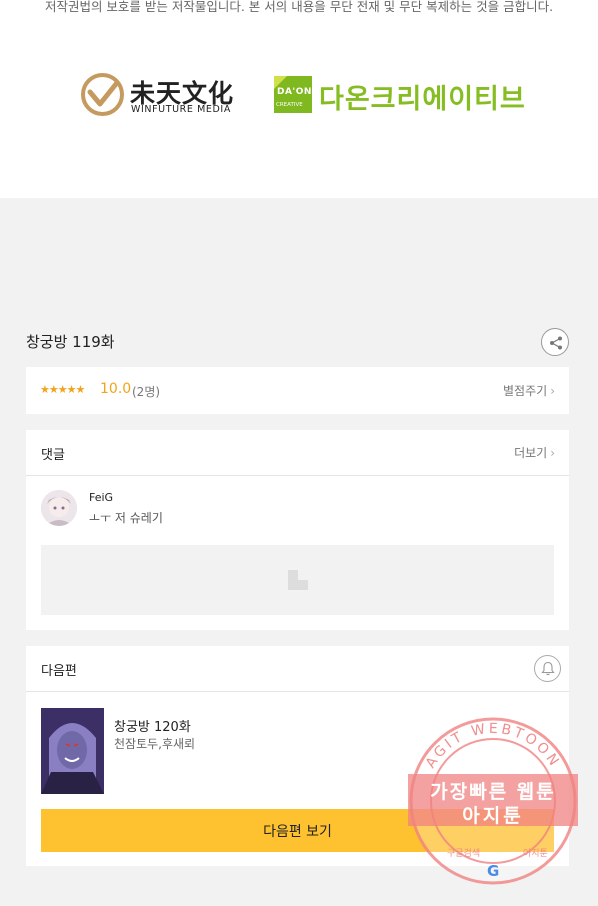 This screenshot has height=906, width=598. Describe the element at coordinates (289, 105) in the screenshot. I see `daon-box-subtext: CREATIVE` at that location.